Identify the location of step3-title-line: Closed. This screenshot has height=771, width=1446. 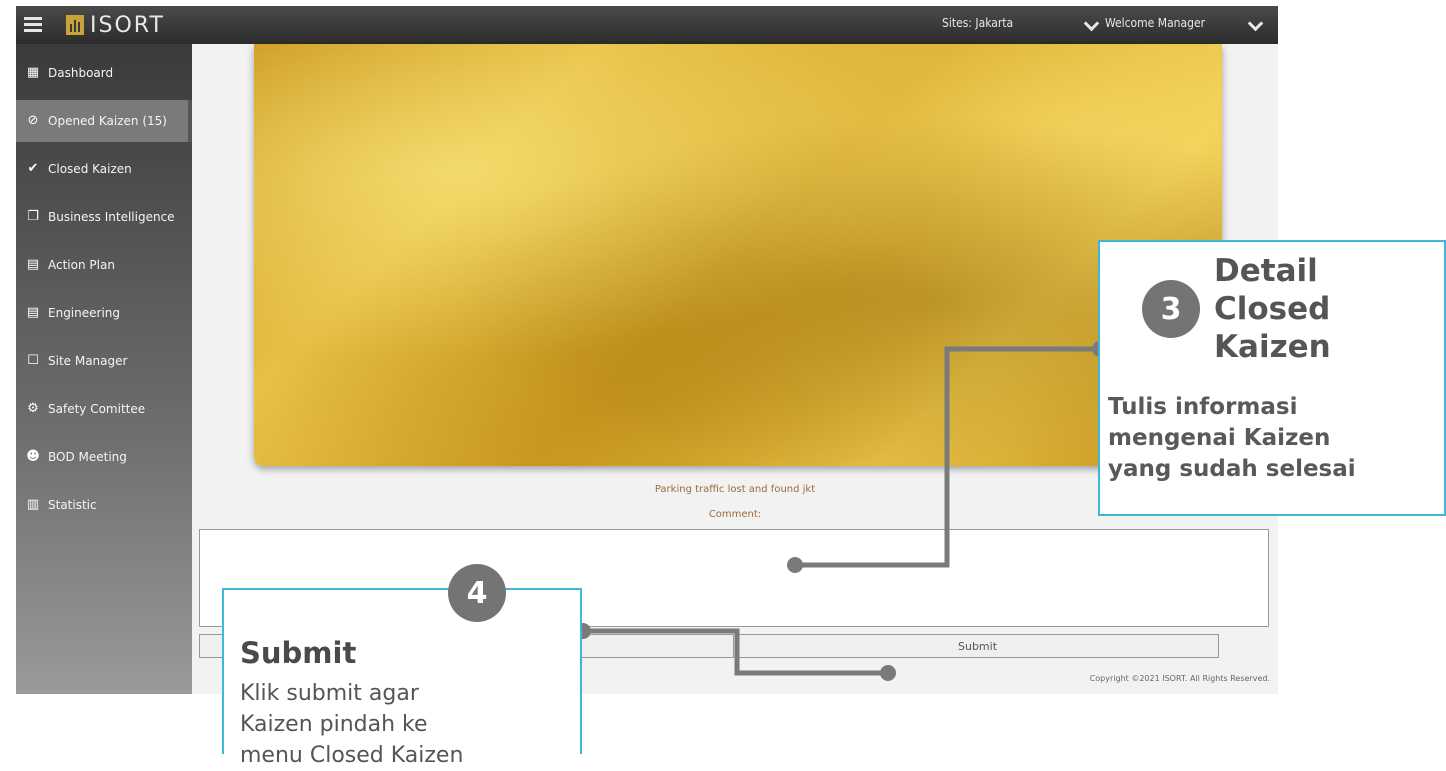
(1272, 309).